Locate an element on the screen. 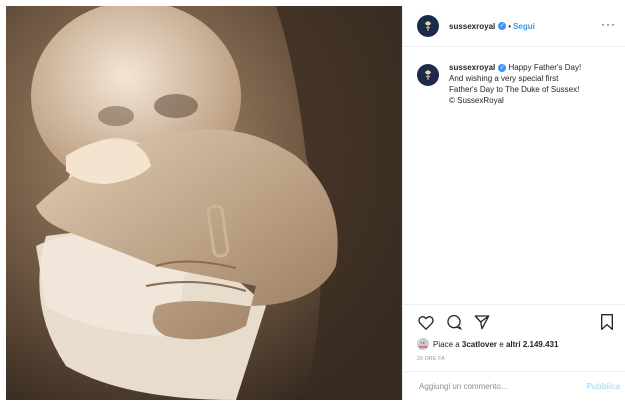 This screenshot has height=403, width=625. comment-icon is located at coordinates (454, 322).